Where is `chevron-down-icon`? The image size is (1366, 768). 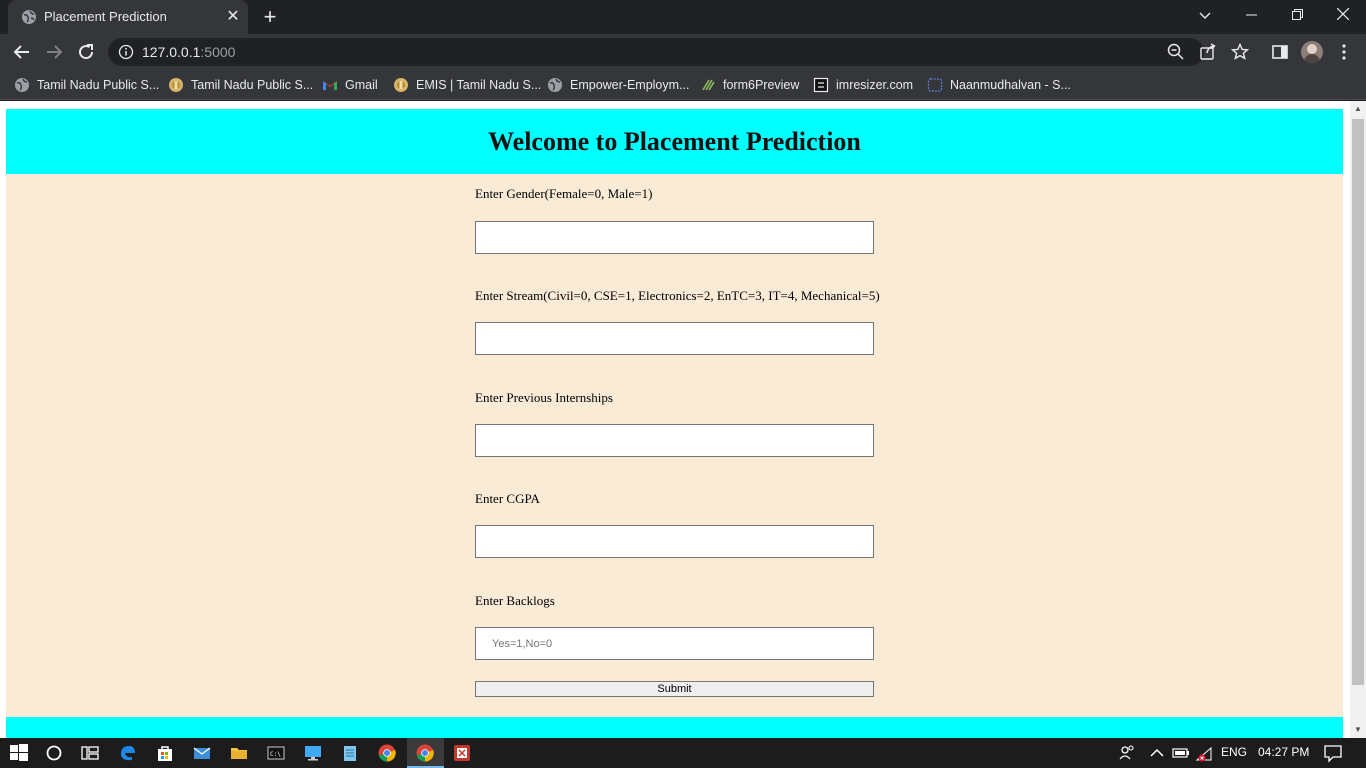
chevron-down-icon is located at coordinates (1205, 15).